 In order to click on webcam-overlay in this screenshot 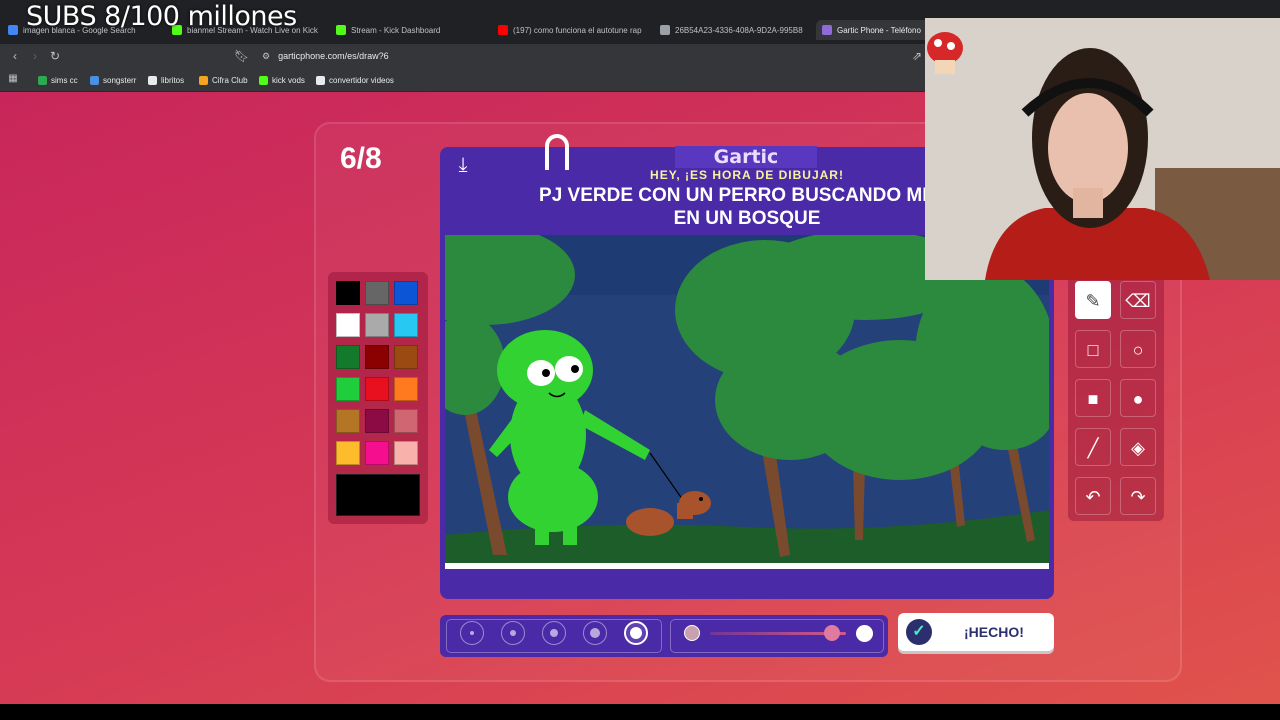, I will do `click(1102, 149)`.